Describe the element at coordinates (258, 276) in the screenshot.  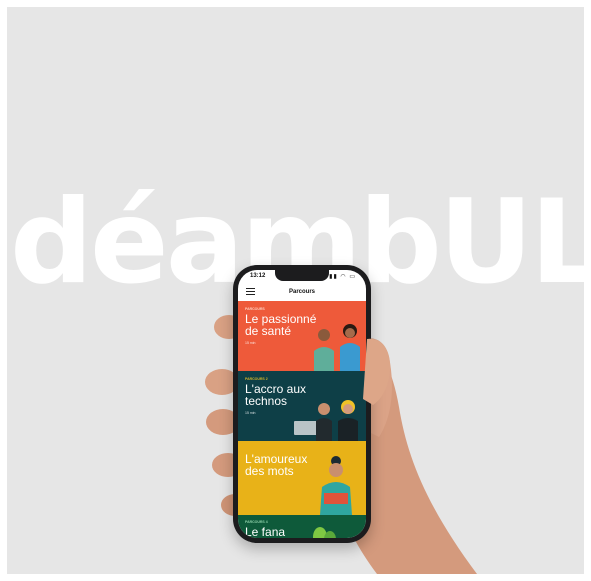
I see `status-time: 13:12` at that location.